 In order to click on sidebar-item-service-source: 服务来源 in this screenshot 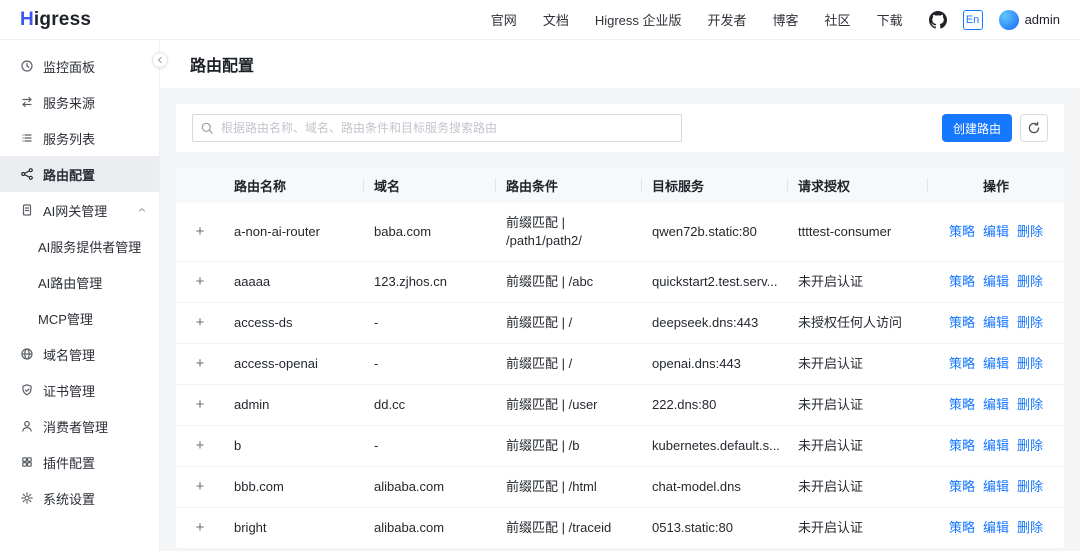, I will do `click(79, 102)`.